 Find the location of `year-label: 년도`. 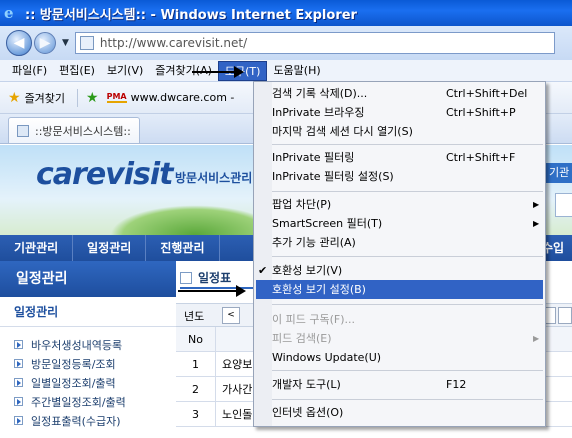

year-label: 년도 is located at coordinates (194, 316).